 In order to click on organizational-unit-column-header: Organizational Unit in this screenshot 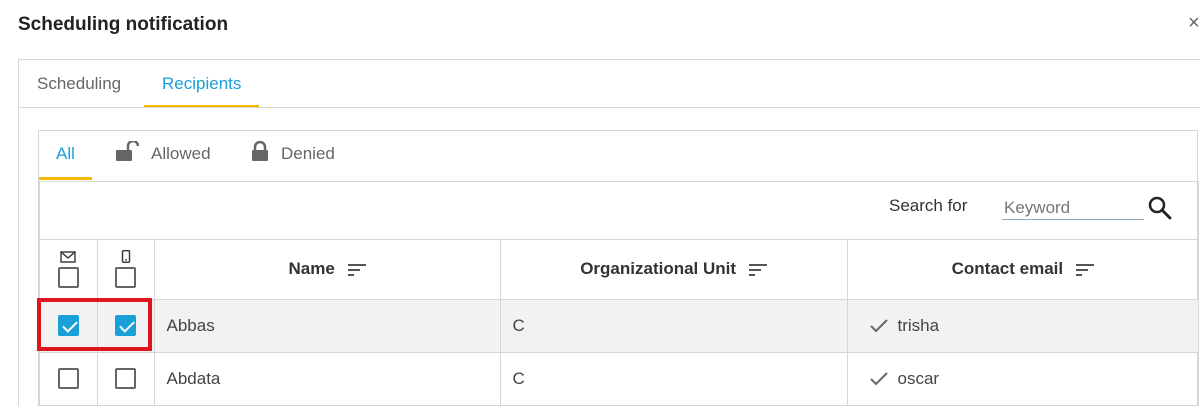, I will do `click(674, 270)`.